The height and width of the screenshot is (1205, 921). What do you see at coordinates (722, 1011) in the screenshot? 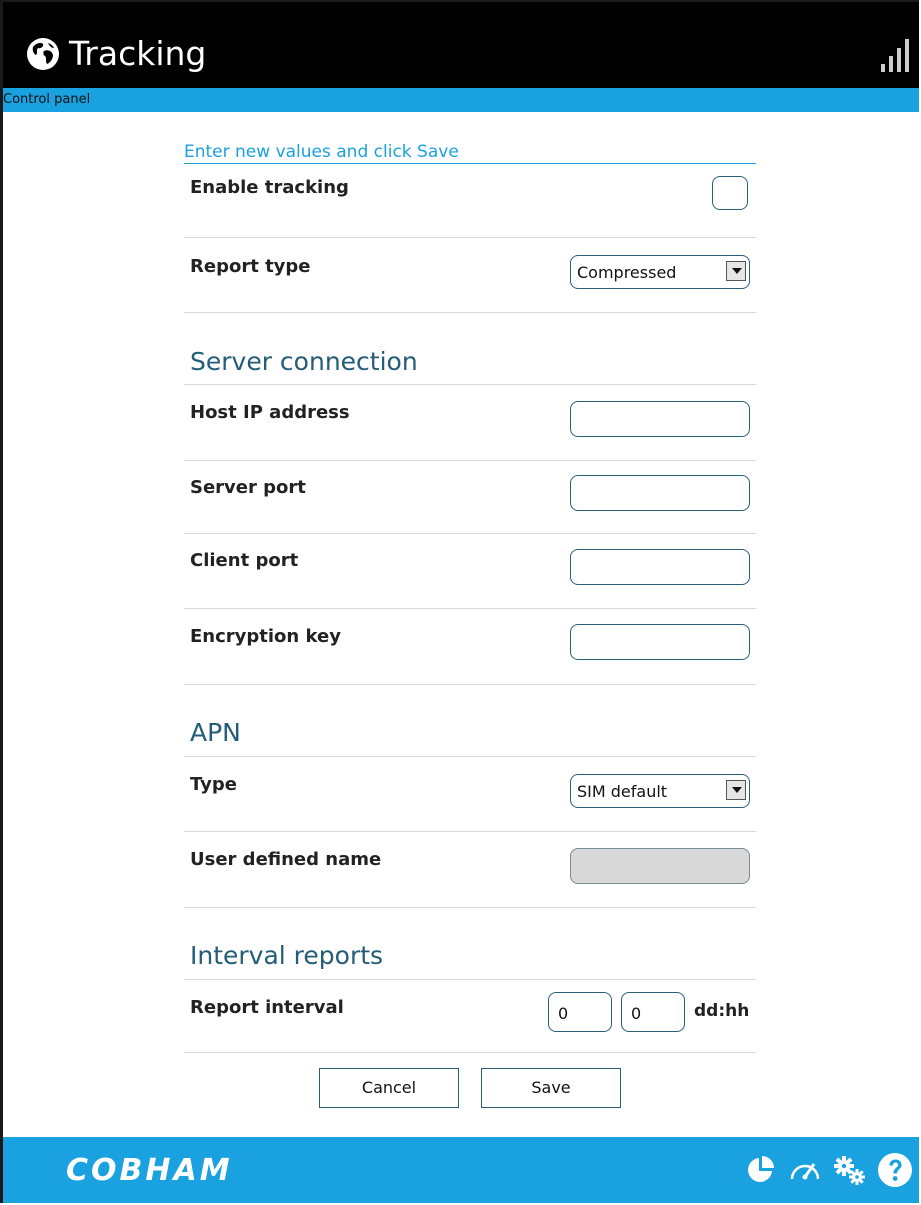
I see `report-interval-unit: dd:hh` at bounding box center [722, 1011].